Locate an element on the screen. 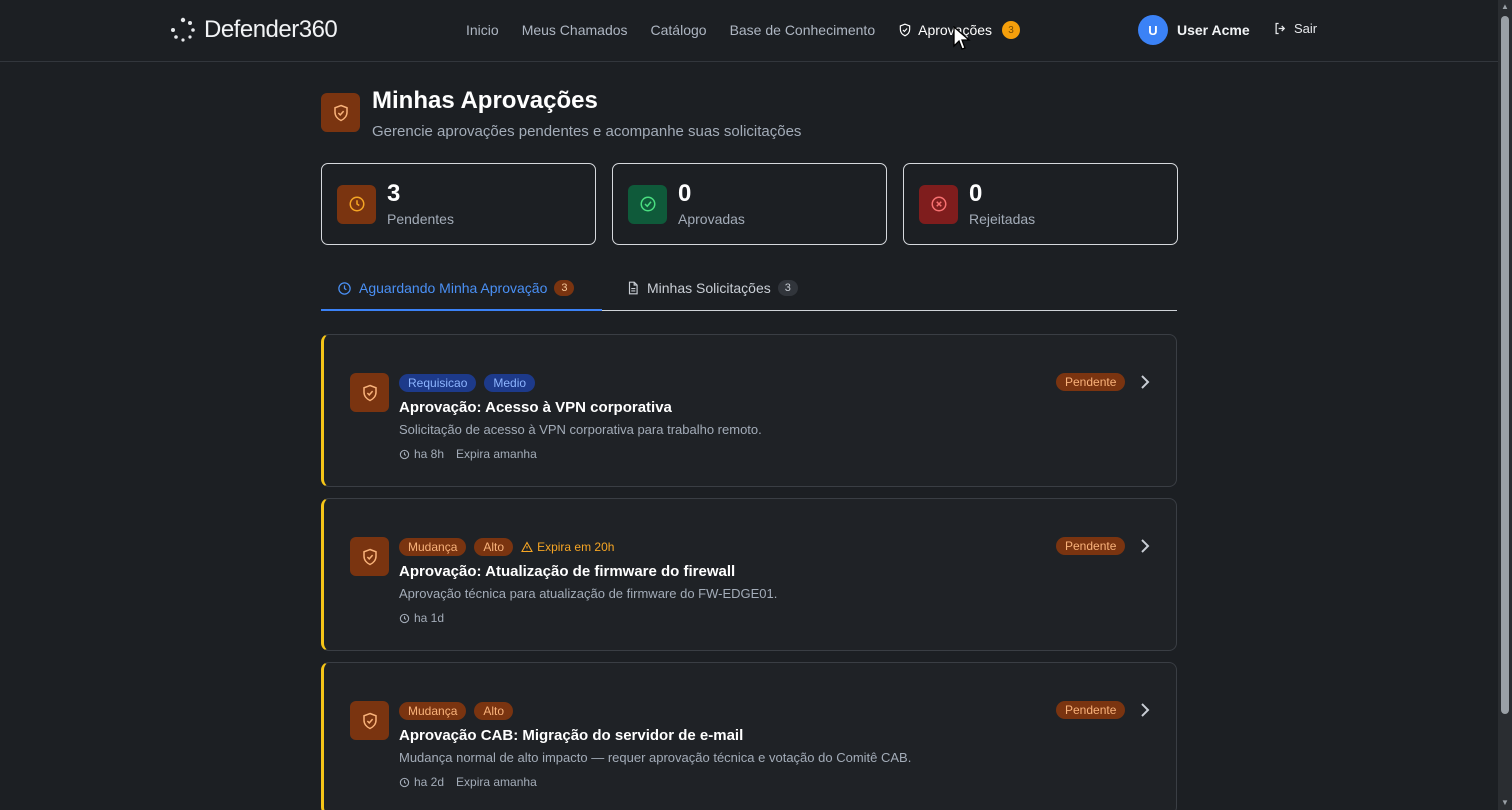 This screenshot has width=1512, height=810. stat-label: Aprovadas is located at coordinates (711, 218).